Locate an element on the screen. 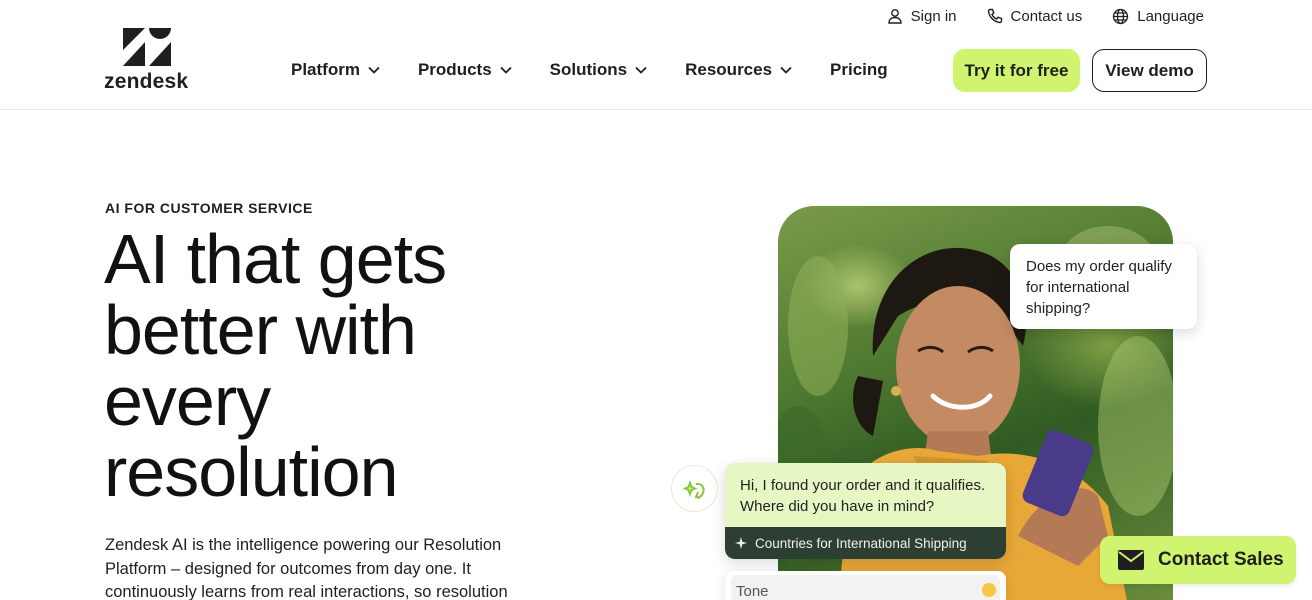 The width and height of the screenshot is (1312, 600). question-line: shipping? is located at coordinates (1058, 308).